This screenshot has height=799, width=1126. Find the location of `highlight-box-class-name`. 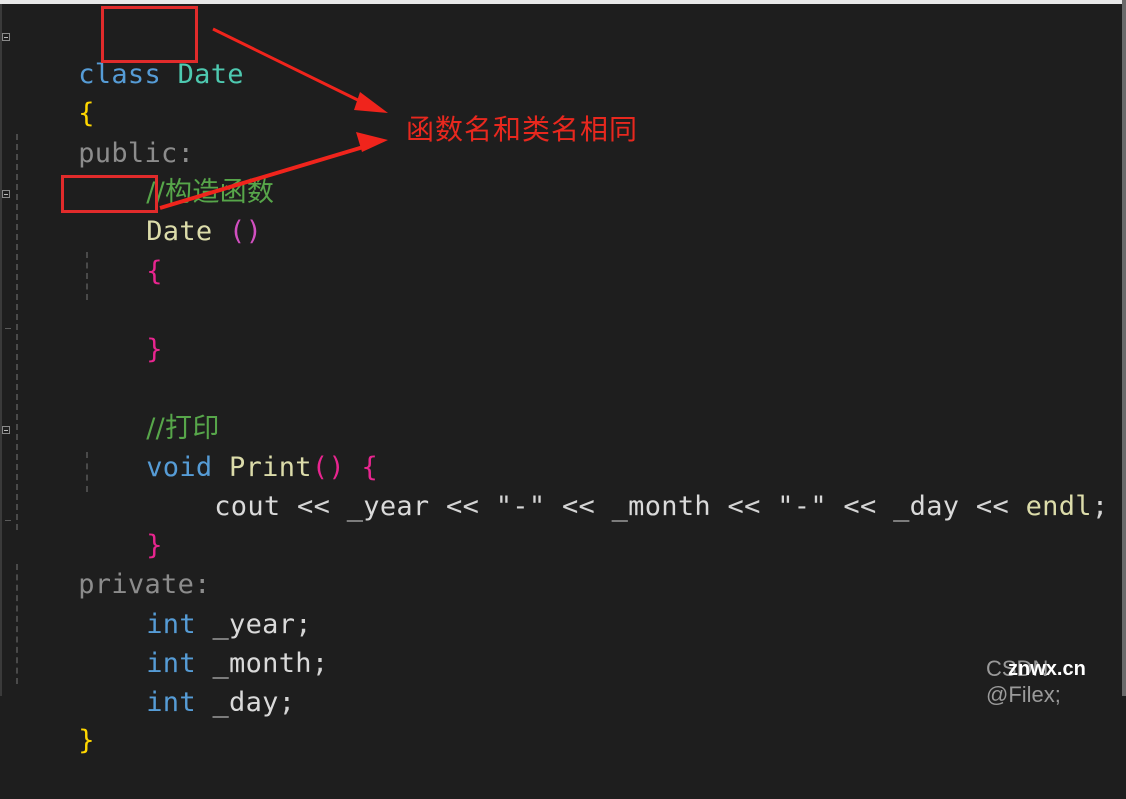

highlight-box-class-name is located at coordinates (149, 34).